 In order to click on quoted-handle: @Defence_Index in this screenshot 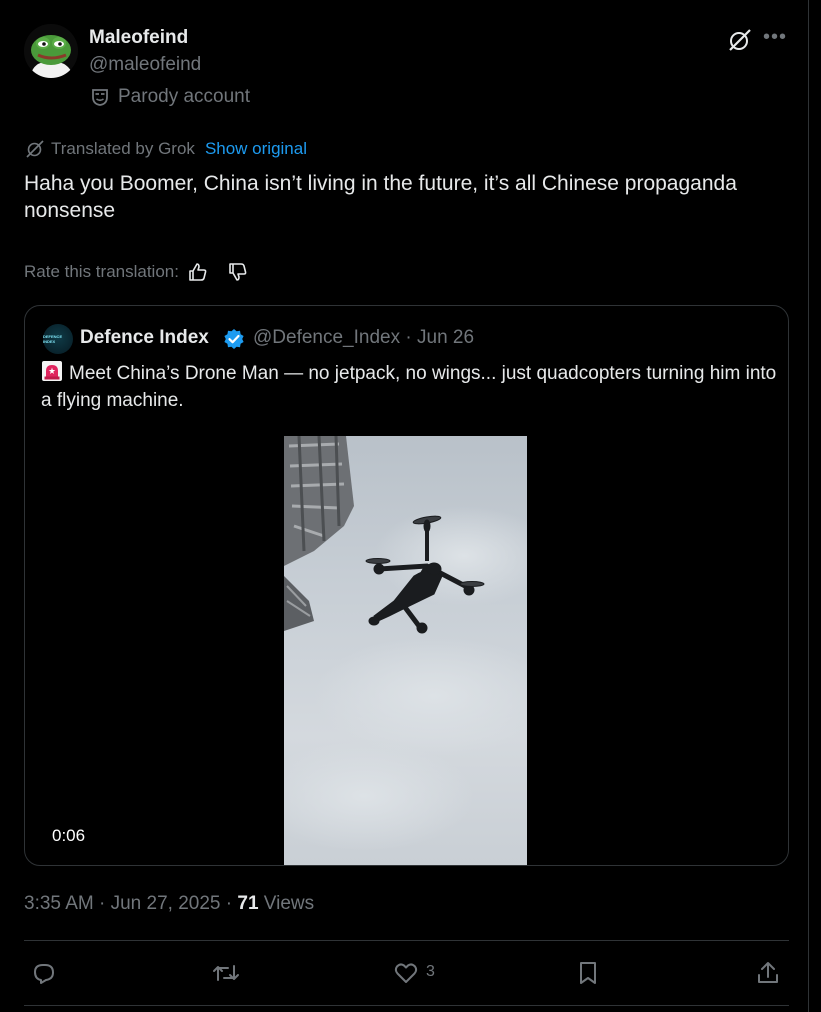, I will do `click(326, 337)`.